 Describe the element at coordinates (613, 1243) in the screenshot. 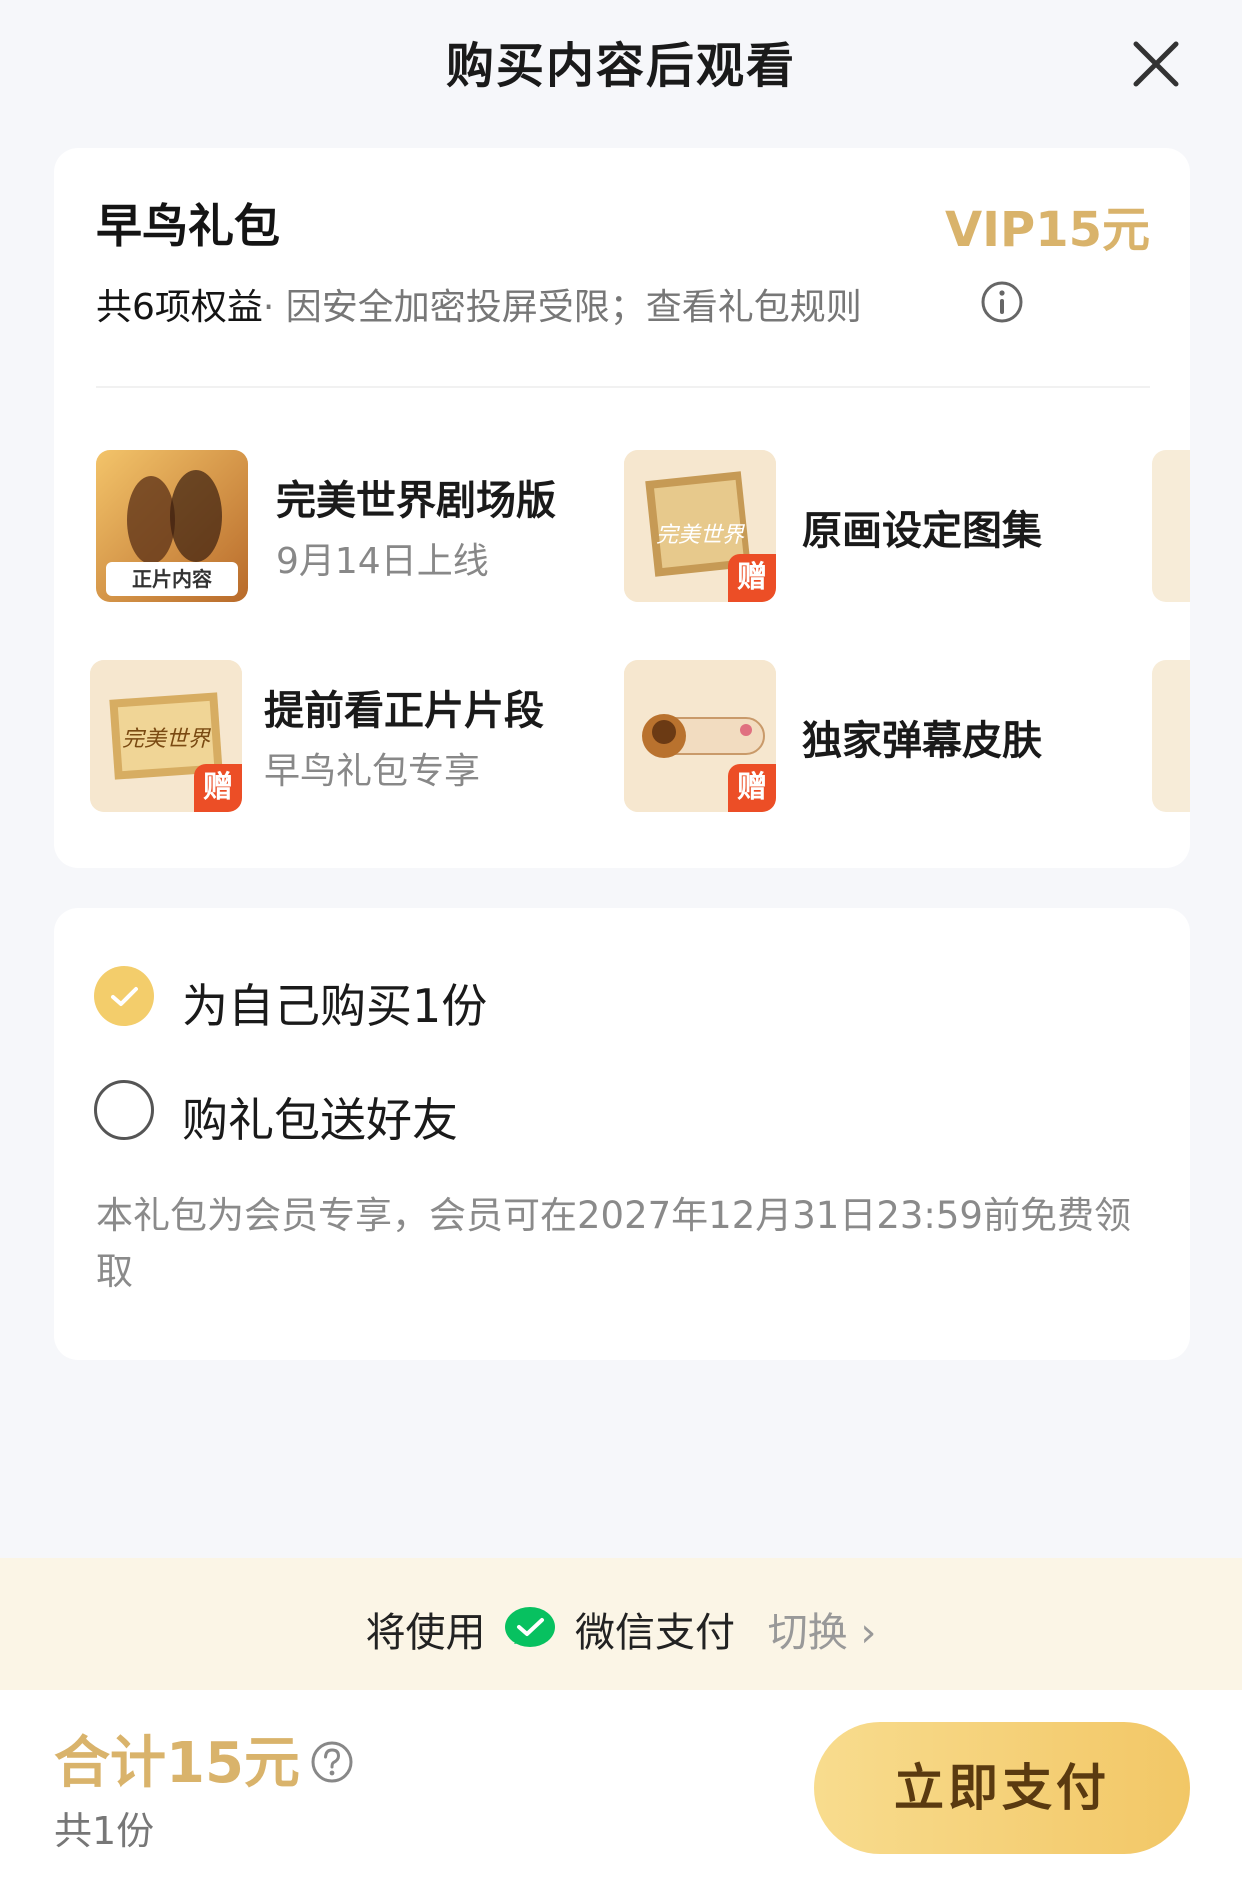

I see `member-note: 本礼包为会员专享，会员可在2027年12月31日23:59前免费领取` at that location.